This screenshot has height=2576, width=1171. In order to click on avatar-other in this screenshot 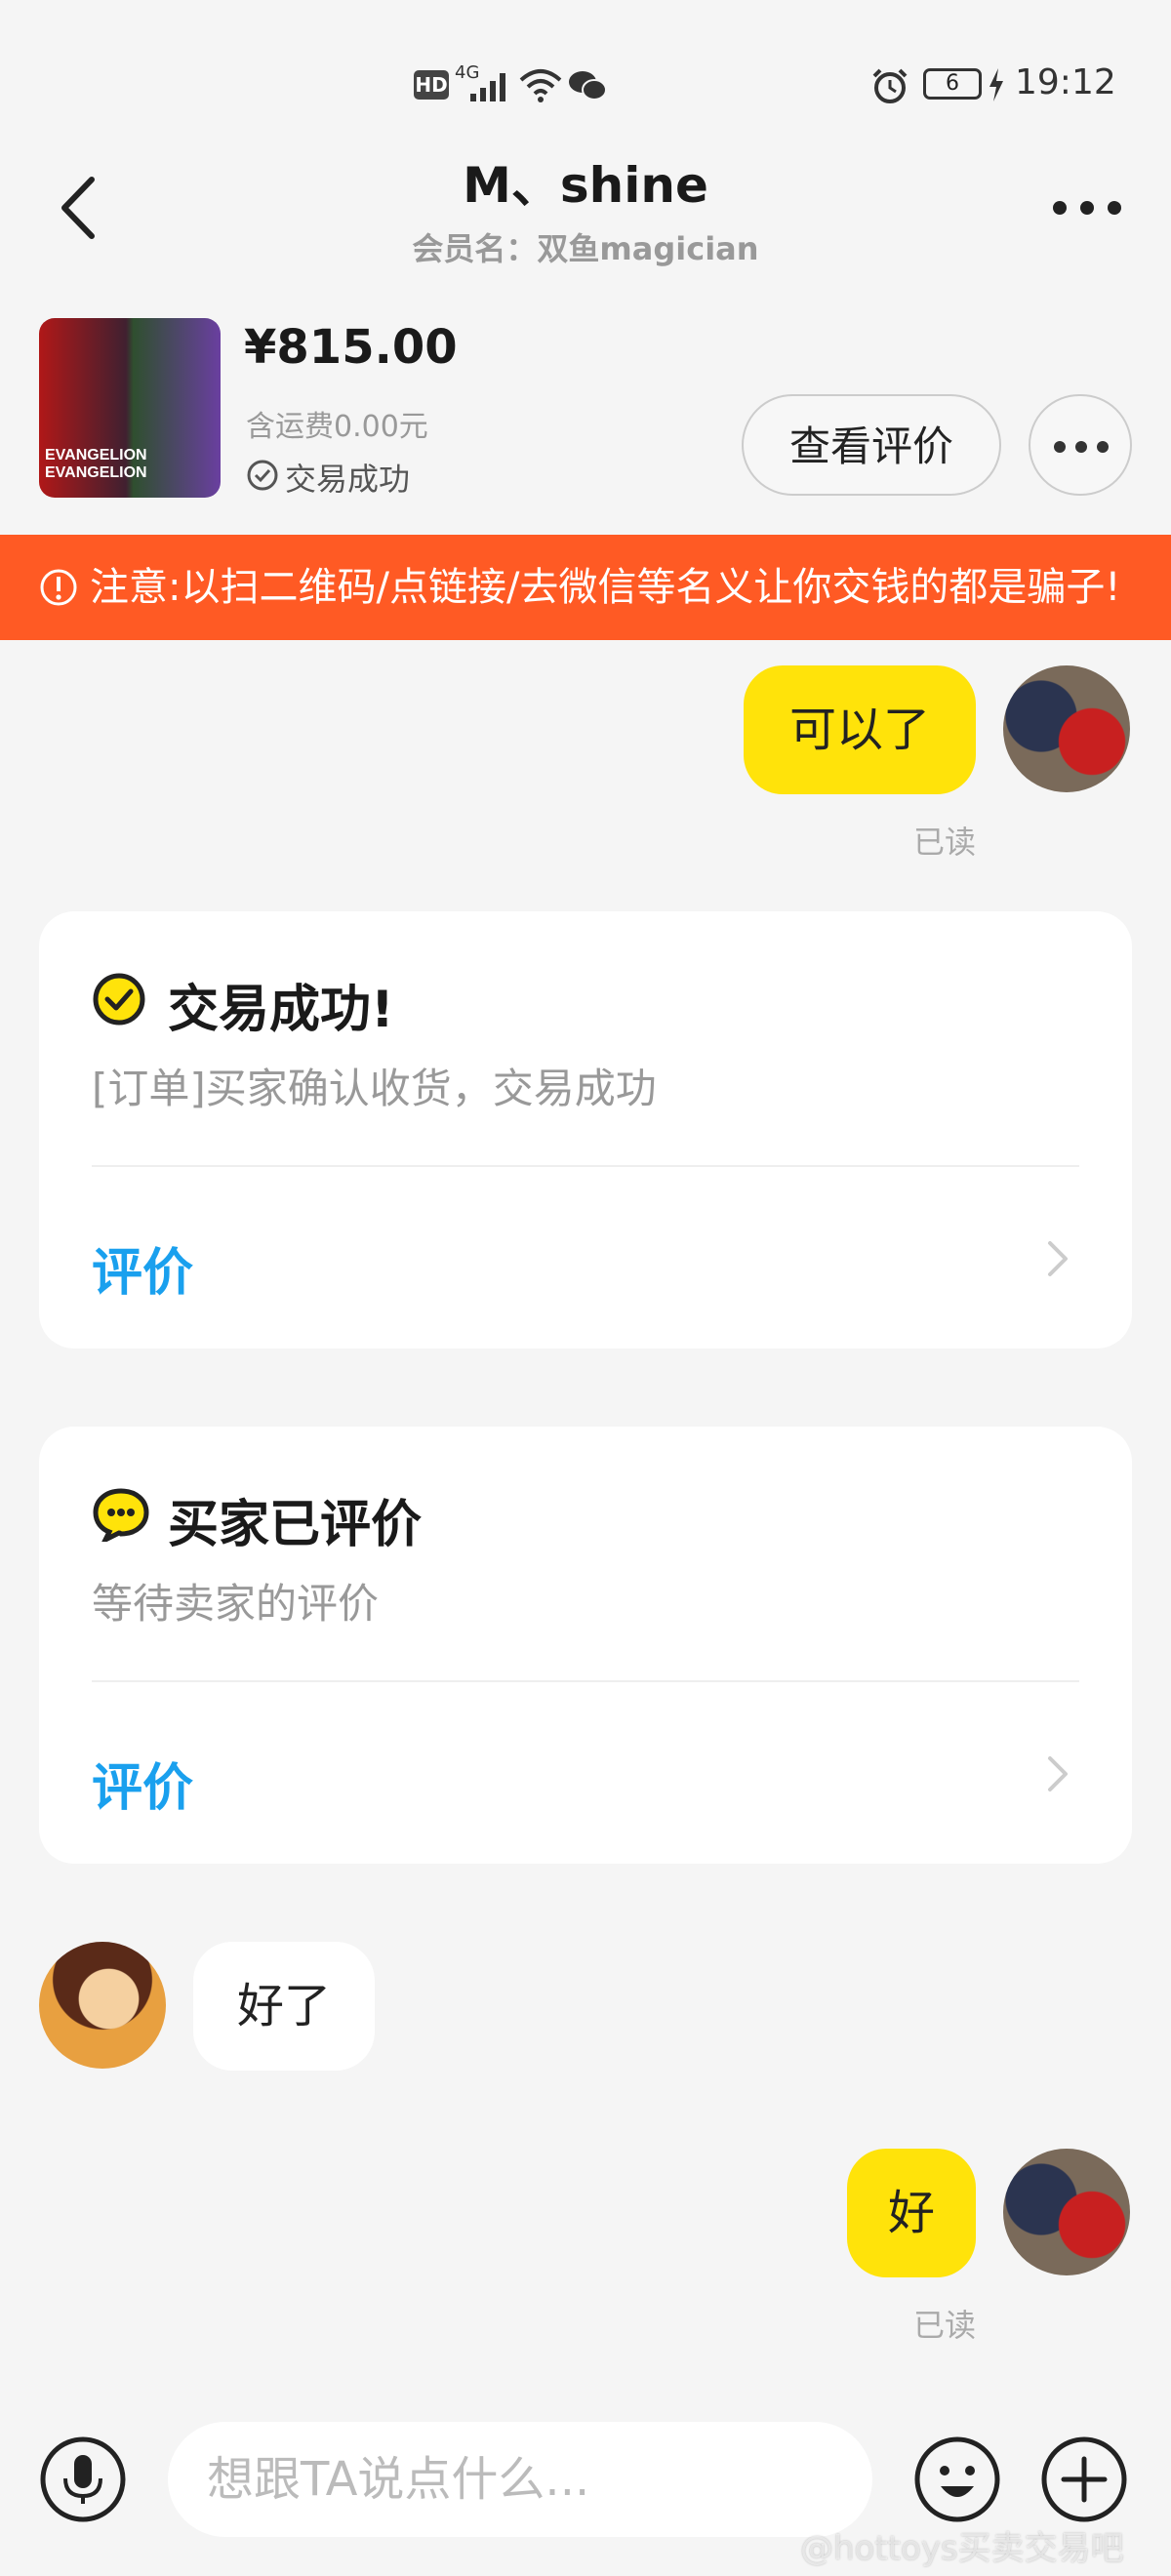, I will do `click(102, 2006)`.